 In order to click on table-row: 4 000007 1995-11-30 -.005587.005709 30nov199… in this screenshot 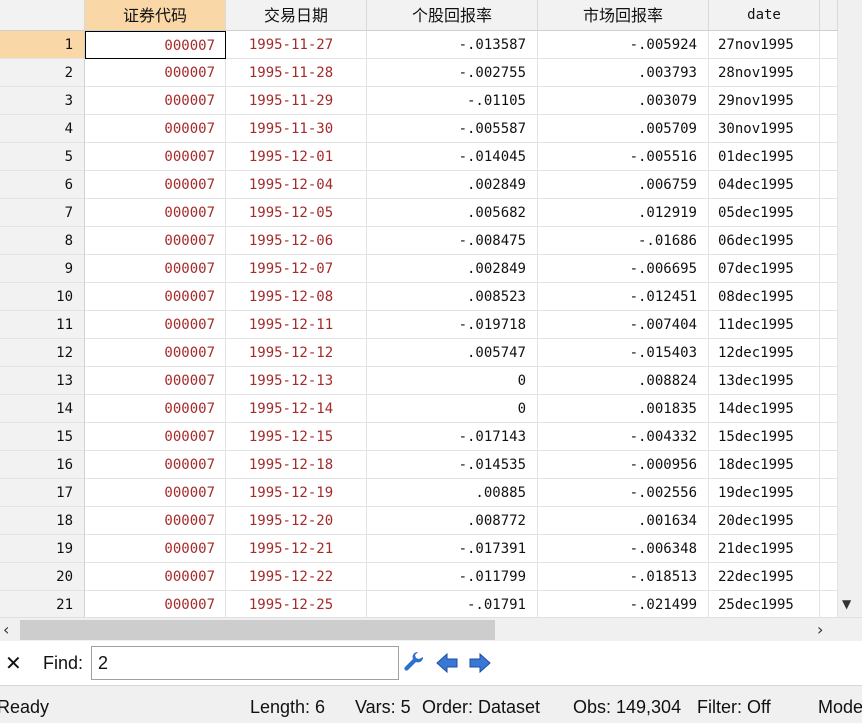, I will do `click(419, 129)`.